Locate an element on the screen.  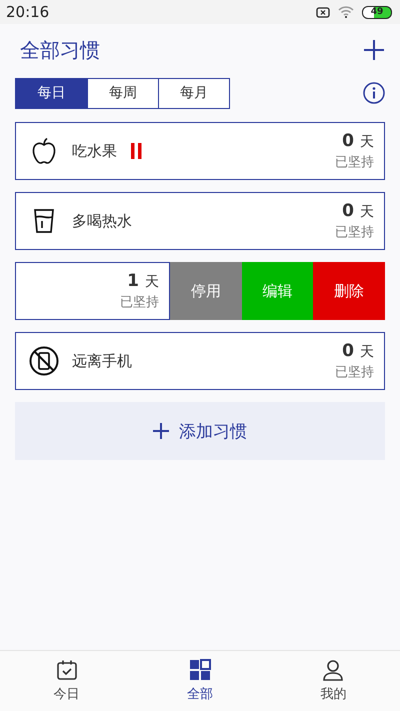
habit-name: 远离手机 is located at coordinates (102, 361).